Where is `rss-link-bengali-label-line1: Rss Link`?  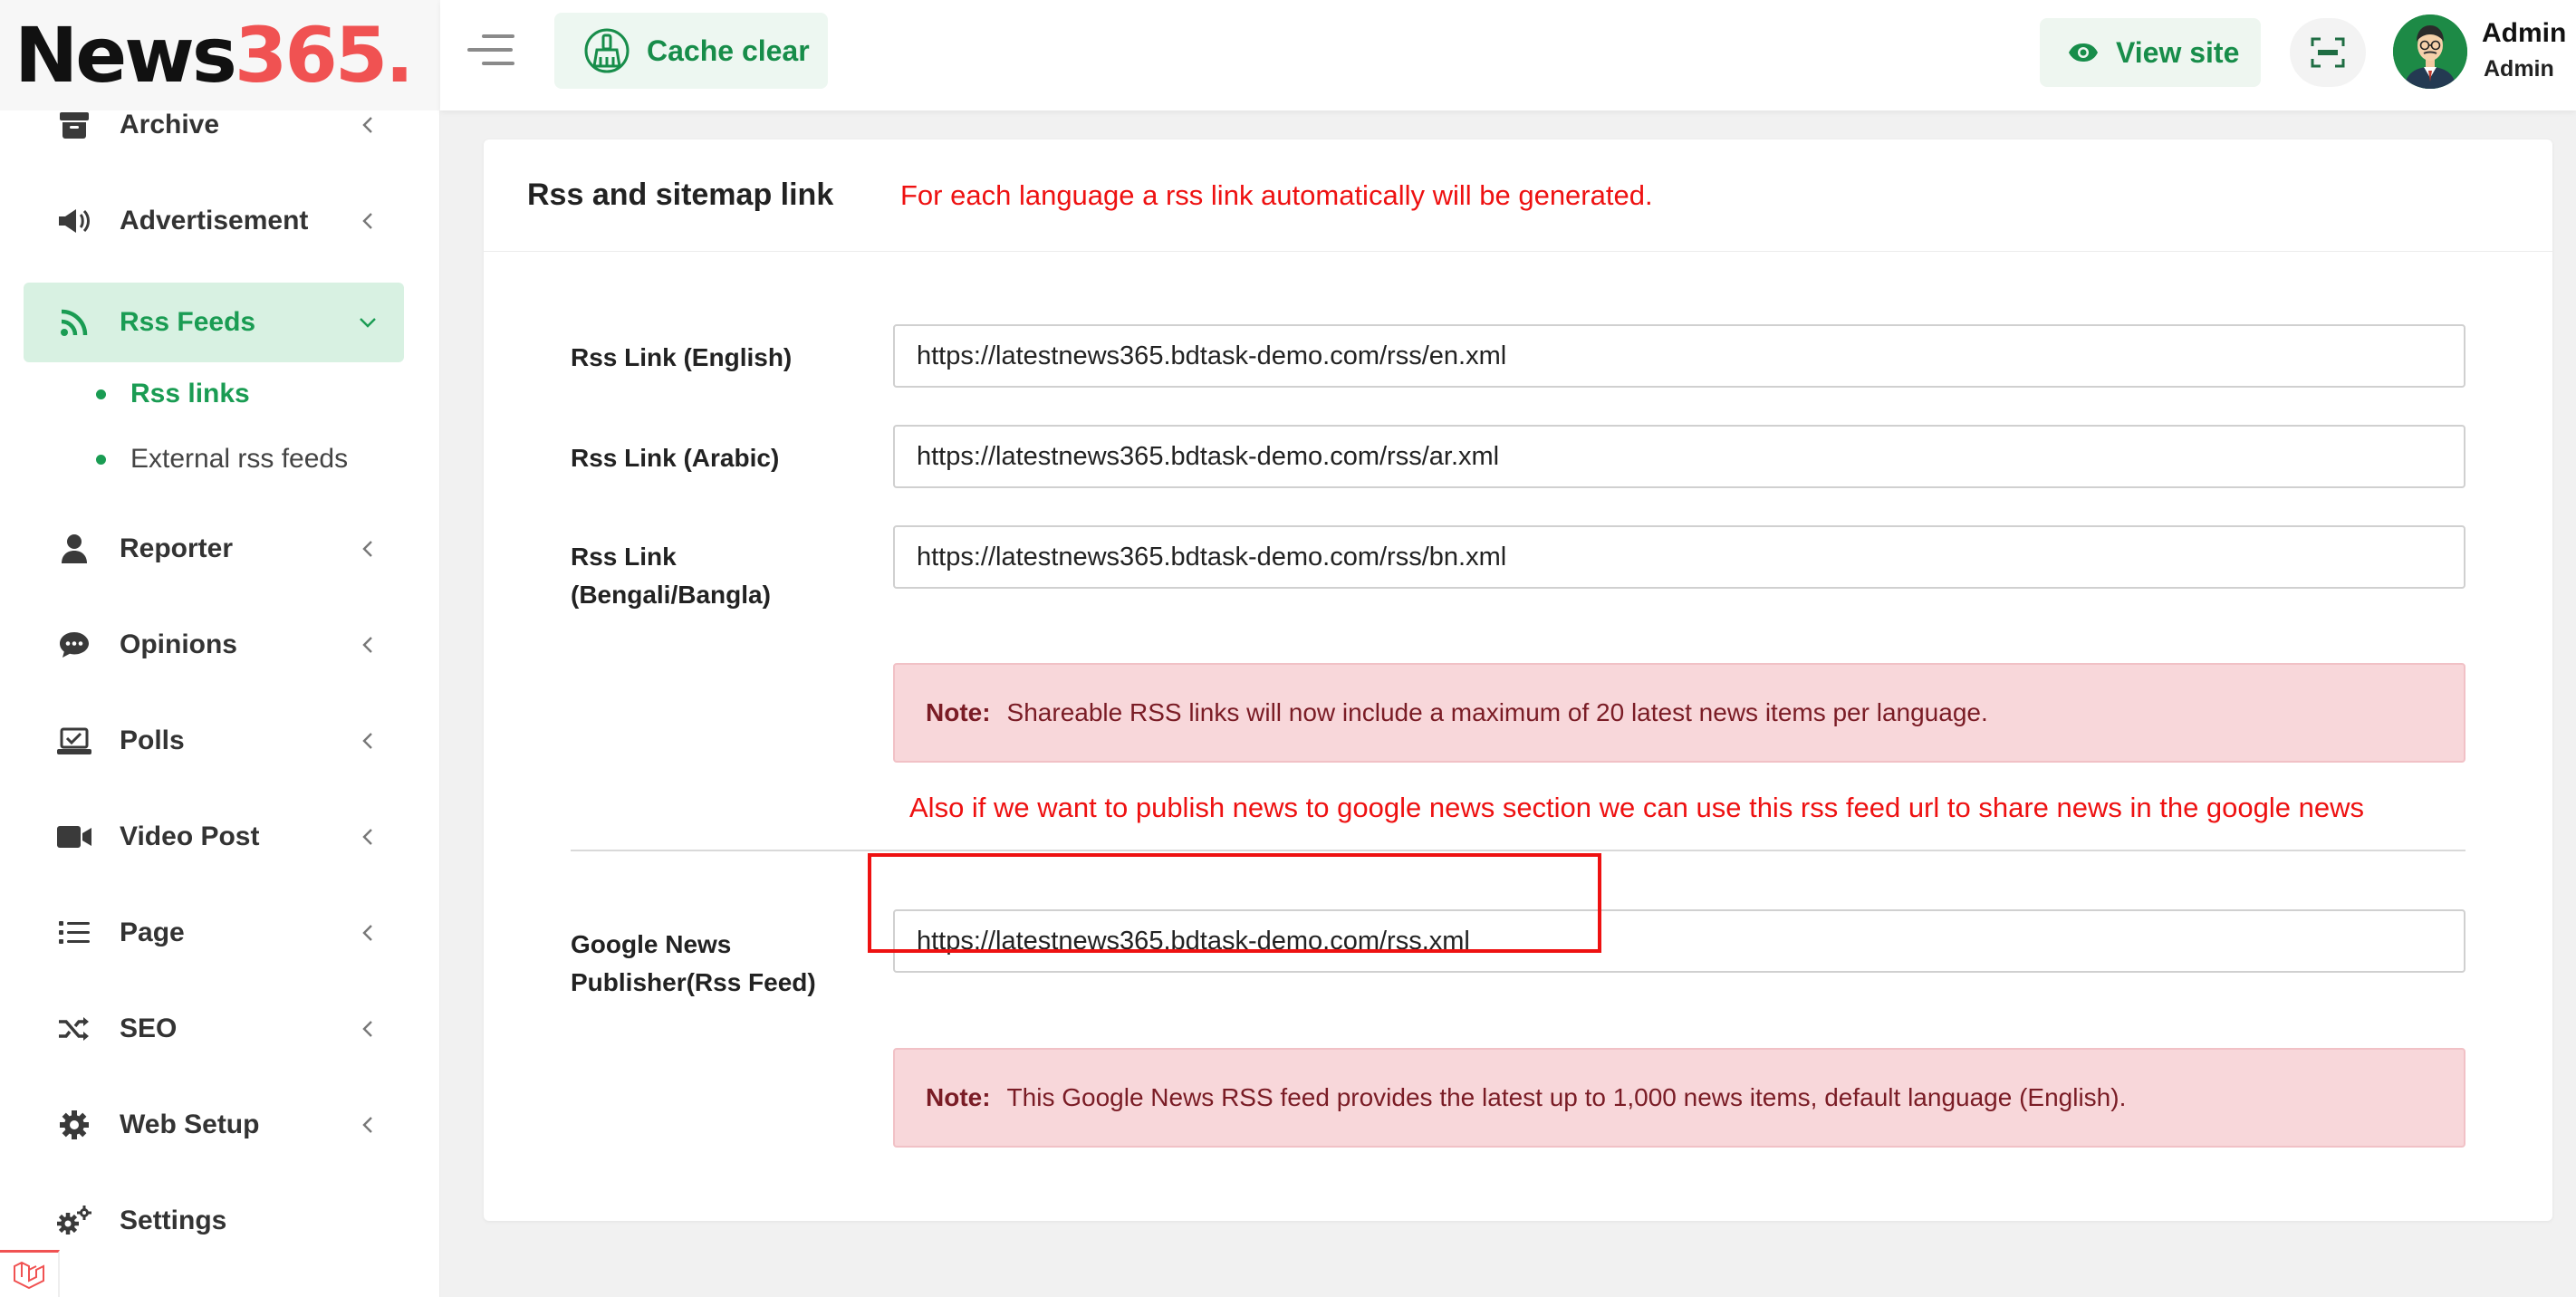 rss-link-bengali-label-line1: Rss Link is located at coordinates (624, 557).